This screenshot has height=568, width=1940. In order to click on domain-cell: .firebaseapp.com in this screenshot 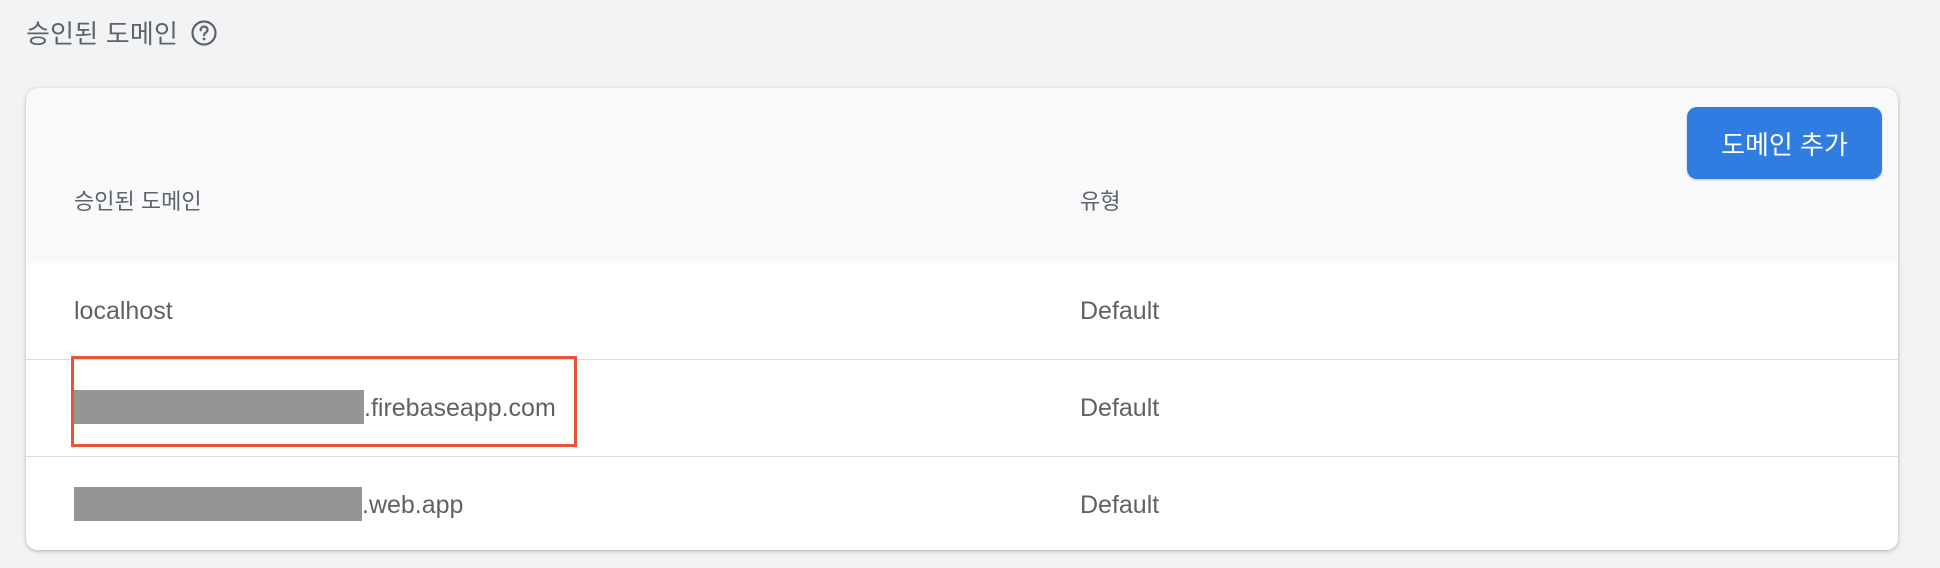, I will do `click(315, 408)`.